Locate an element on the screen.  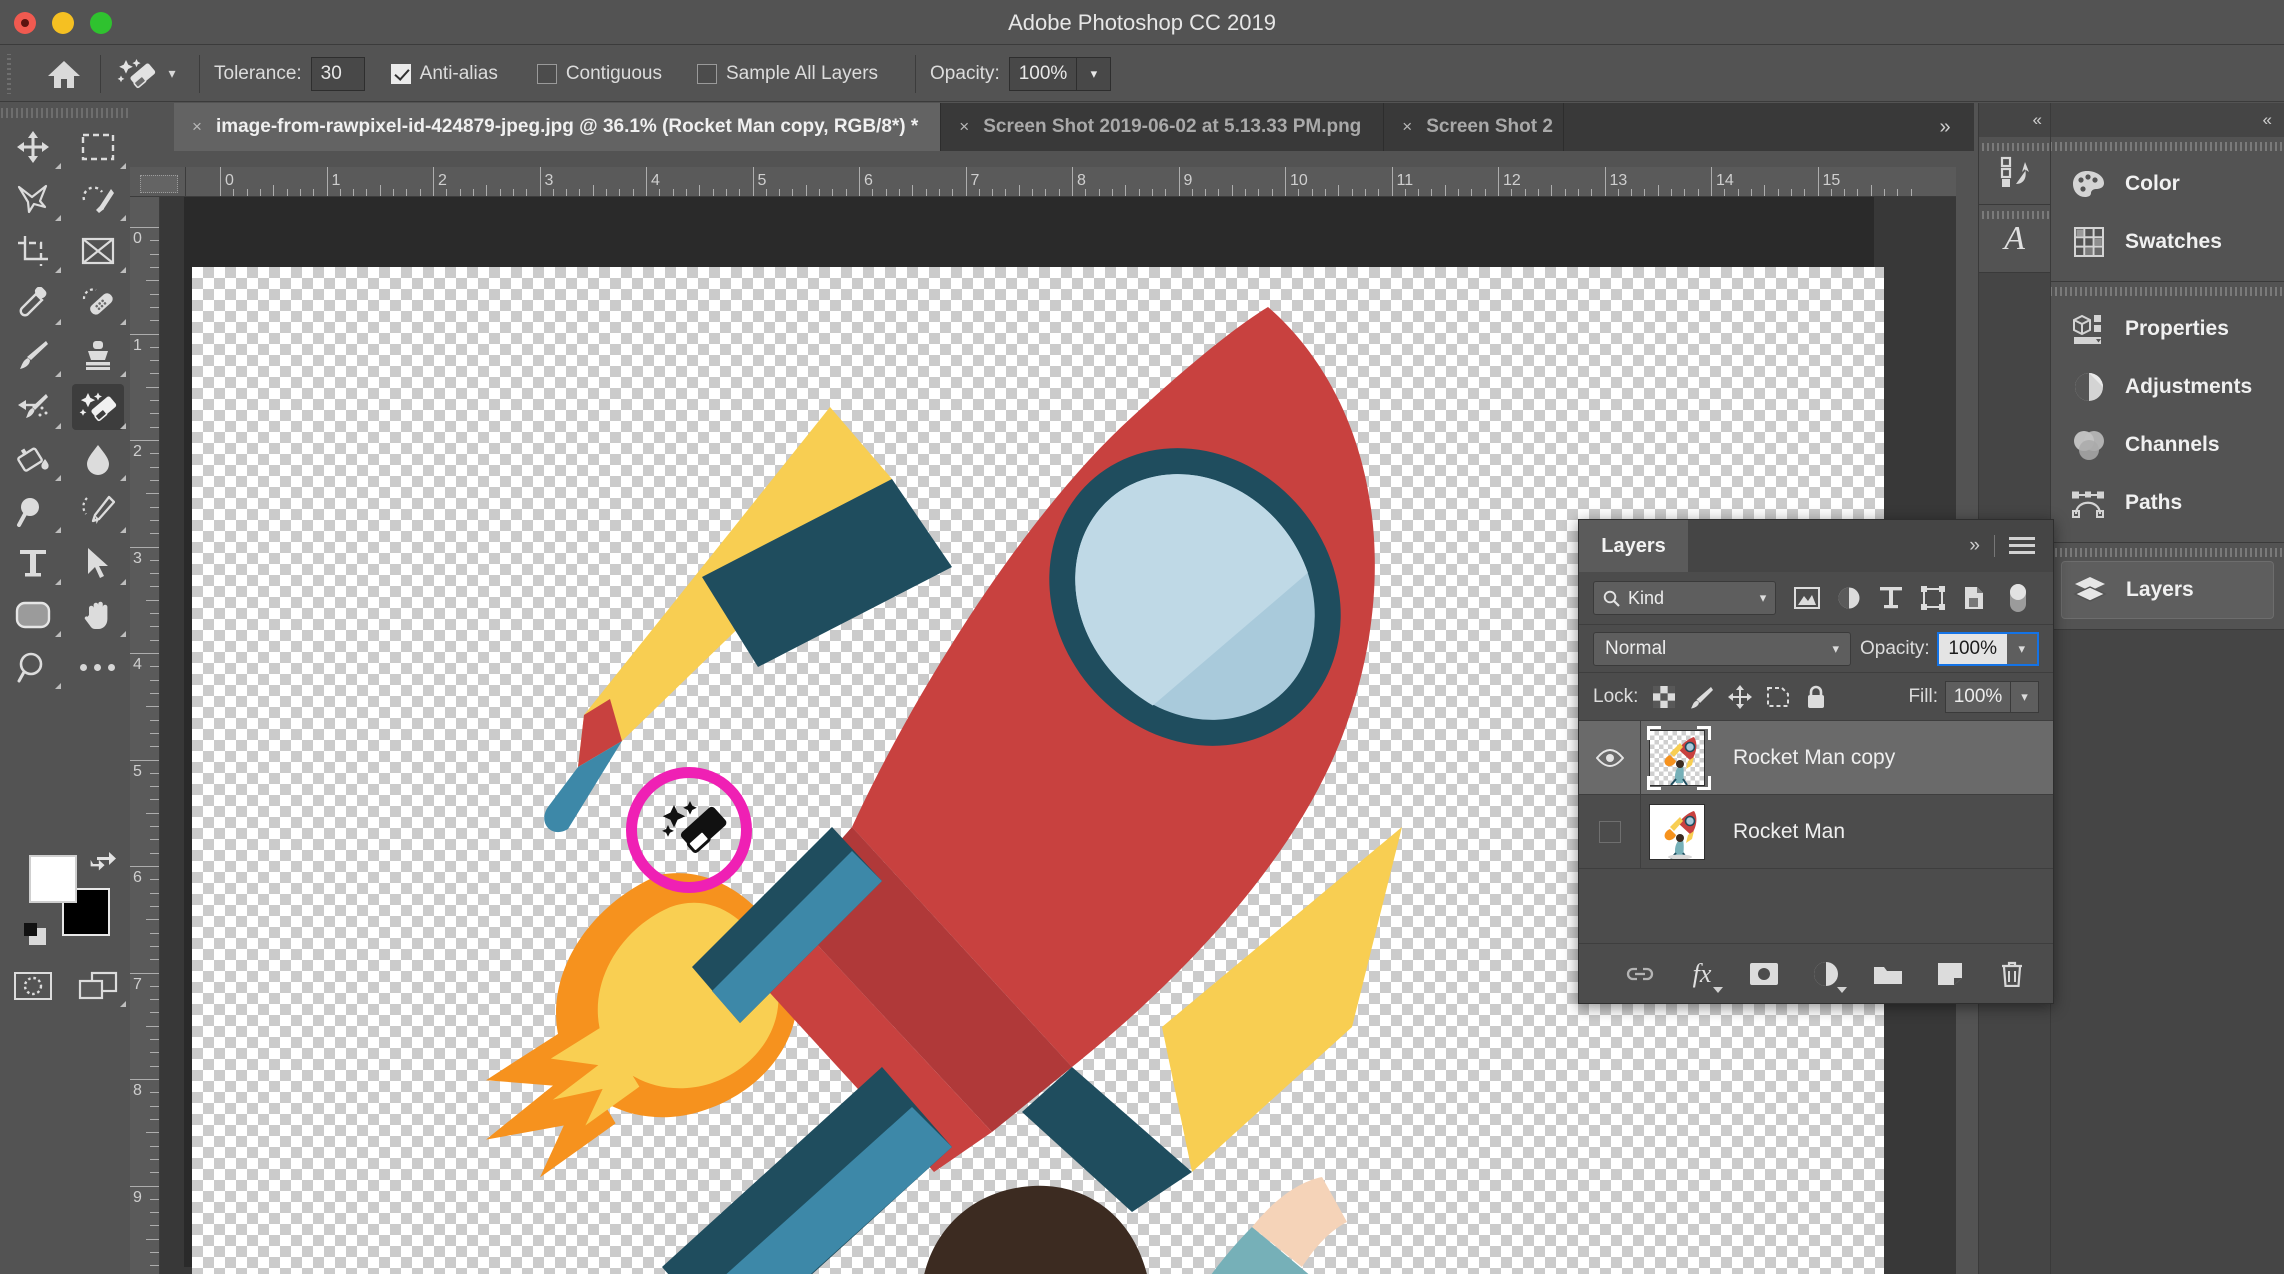
foreground-color-swatch is located at coordinates (53, 879).